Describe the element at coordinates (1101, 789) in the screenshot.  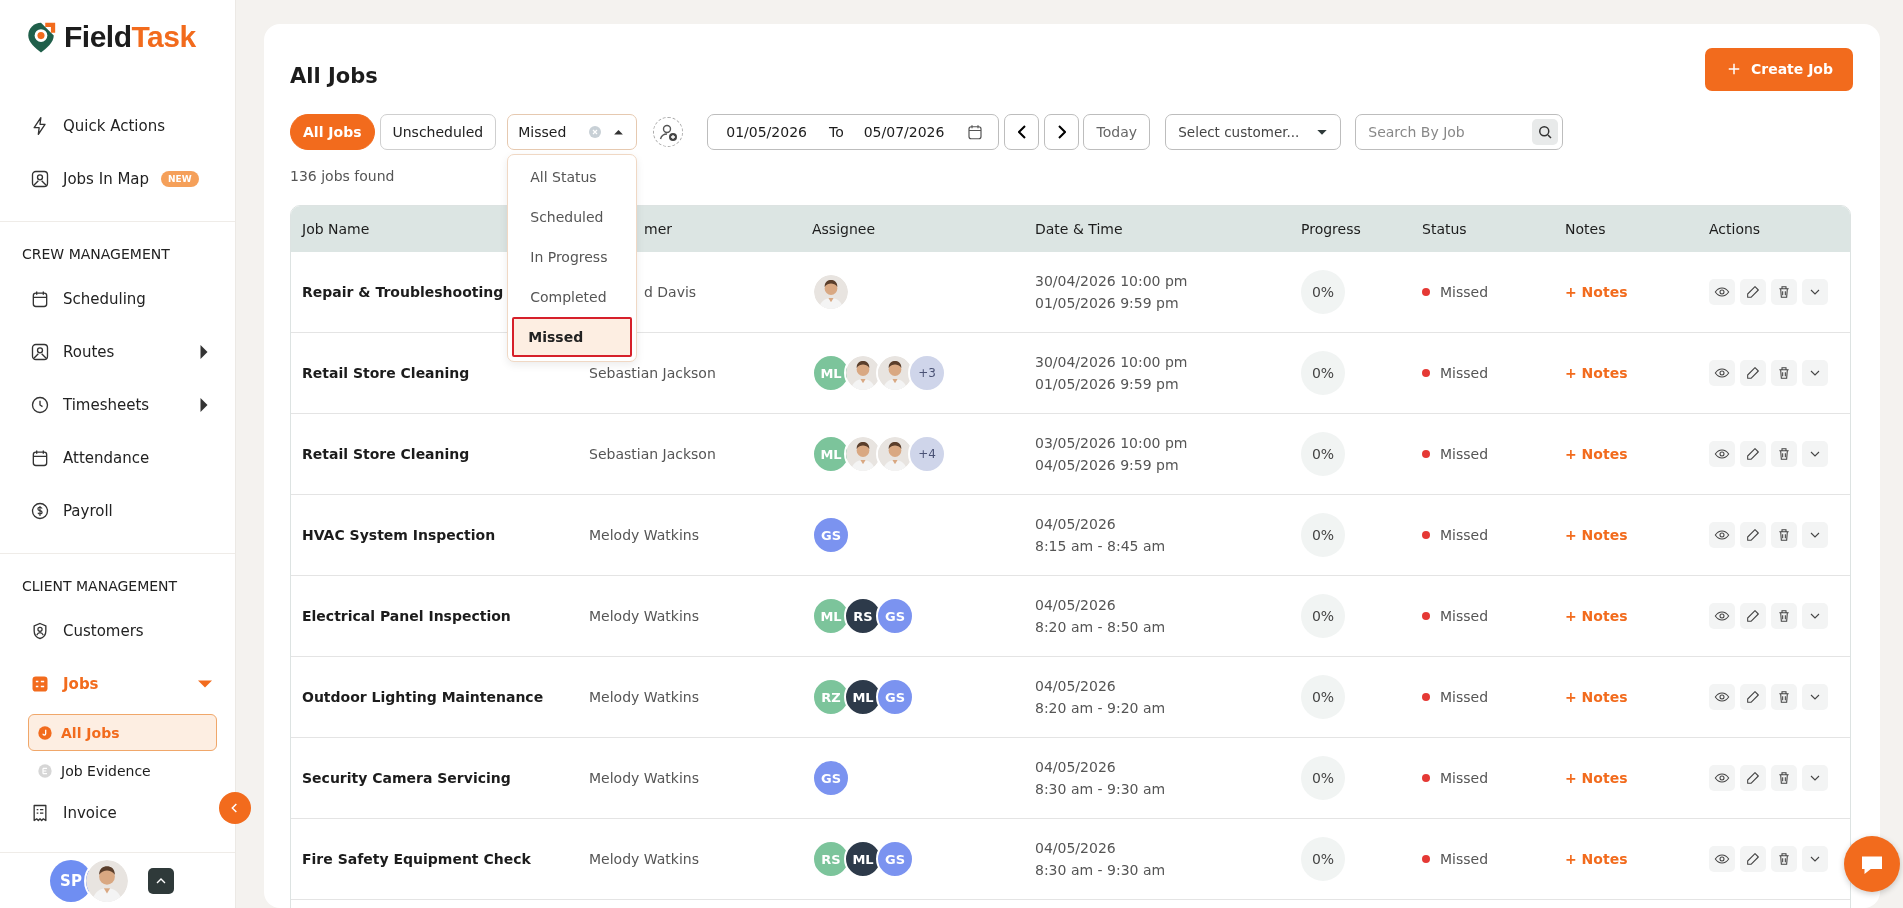
I see `date-time: 8:30 am - 9:30 am` at that location.